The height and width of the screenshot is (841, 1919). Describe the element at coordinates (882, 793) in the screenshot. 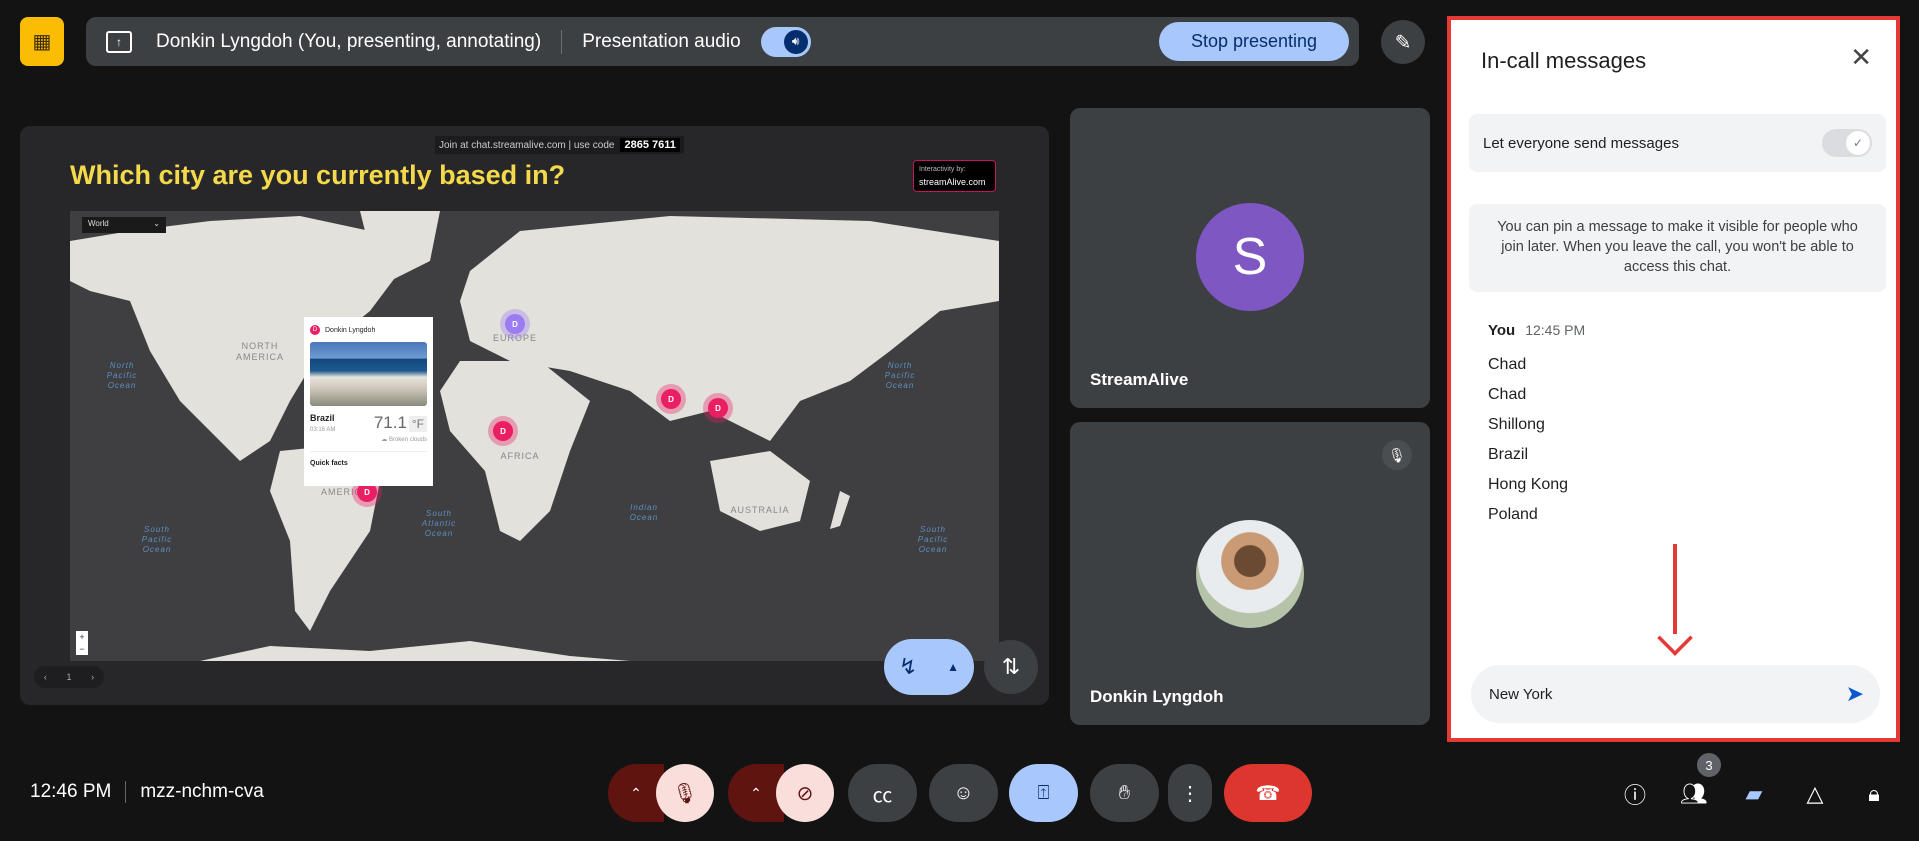

I see `captions-button: ㏄` at that location.